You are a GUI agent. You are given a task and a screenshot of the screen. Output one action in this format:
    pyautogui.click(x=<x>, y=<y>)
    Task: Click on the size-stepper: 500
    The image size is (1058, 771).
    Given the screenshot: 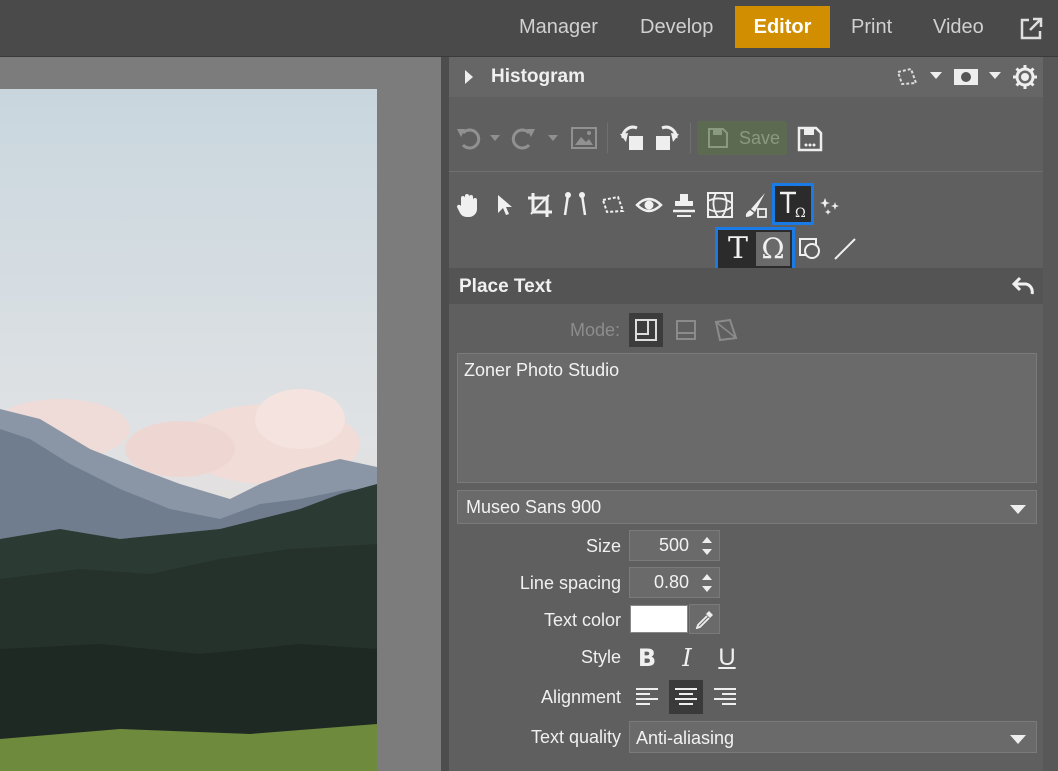 What is the action you would take?
    pyautogui.click(x=674, y=545)
    